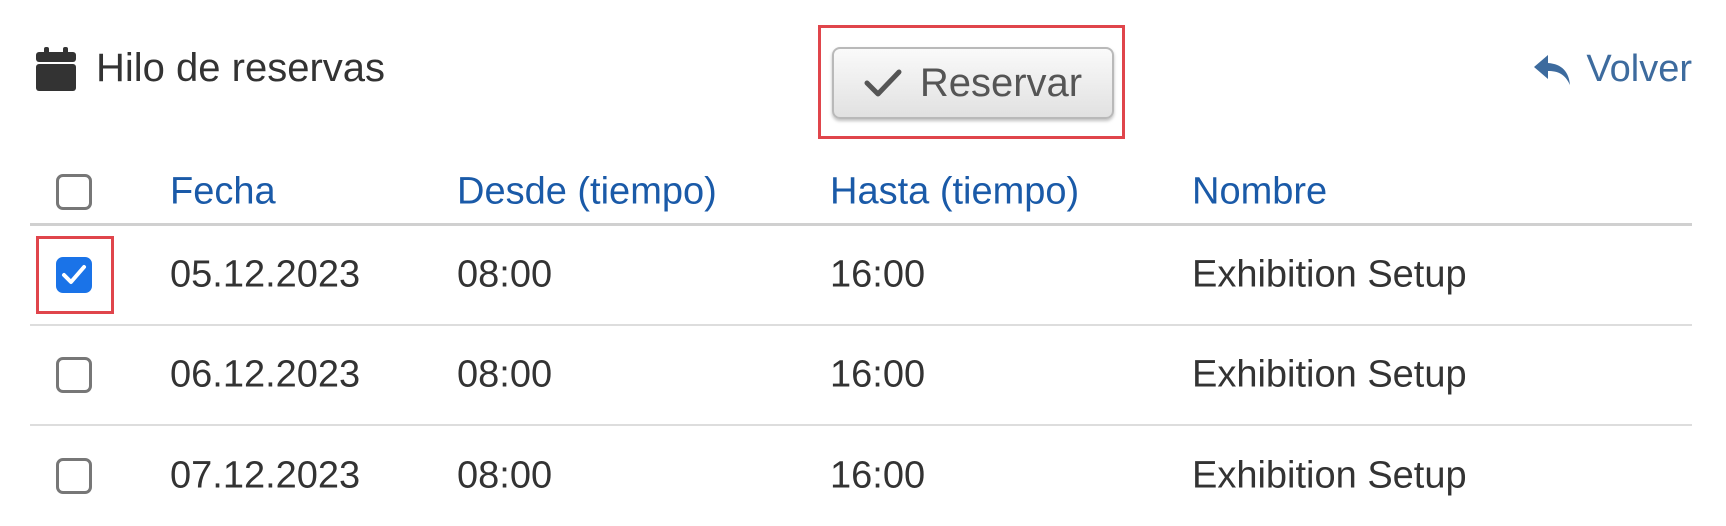  I want to click on checkmark-icon, so click(74, 274).